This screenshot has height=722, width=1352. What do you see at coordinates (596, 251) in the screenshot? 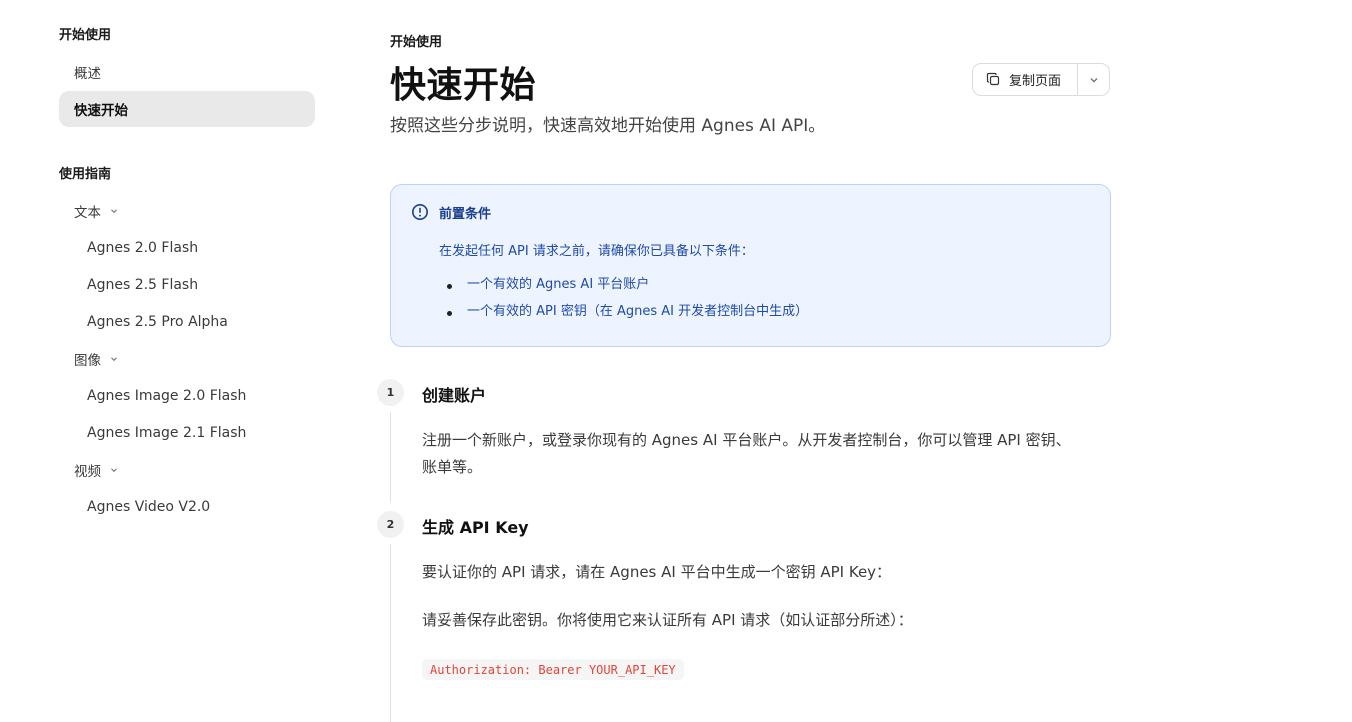
I see `callout-body: 在发起任何 API 请求之前，请确保你已具备以下条件：` at bounding box center [596, 251].